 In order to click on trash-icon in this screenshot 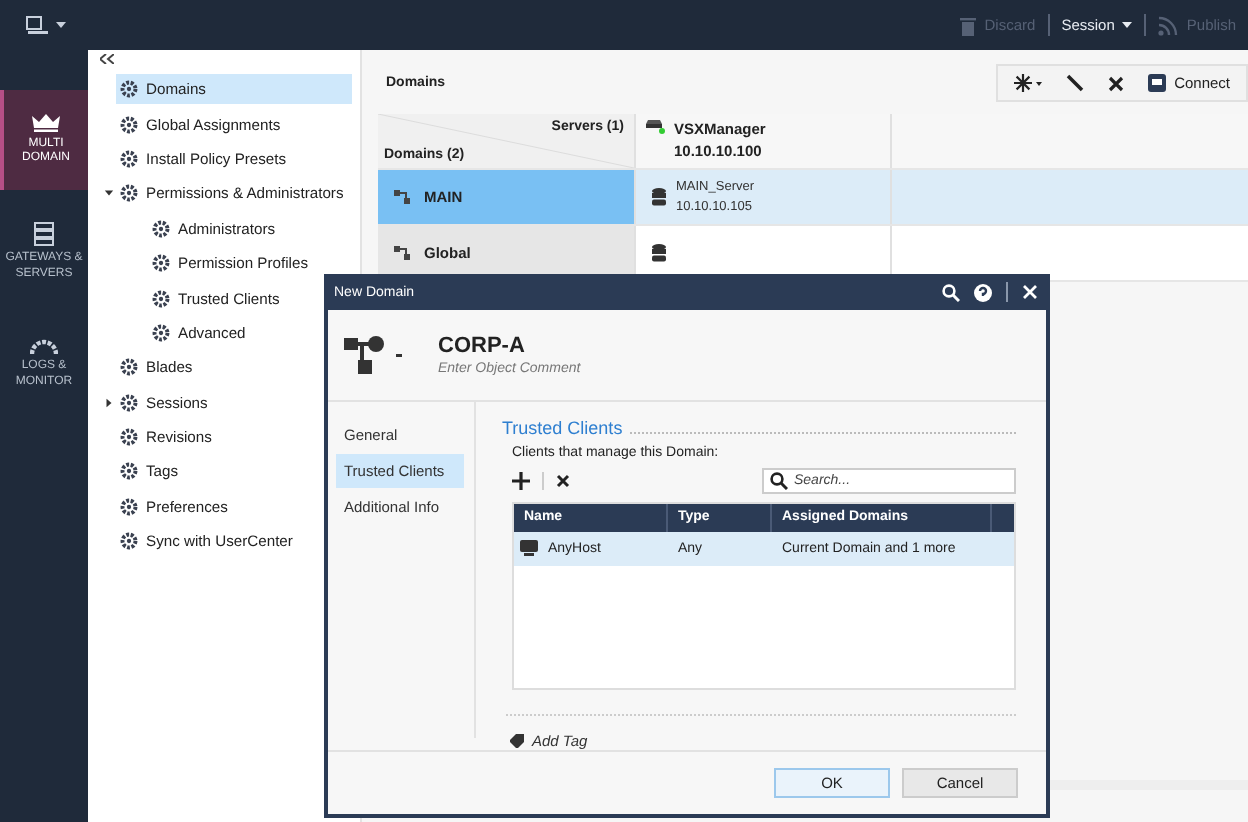, I will do `click(968, 25)`.